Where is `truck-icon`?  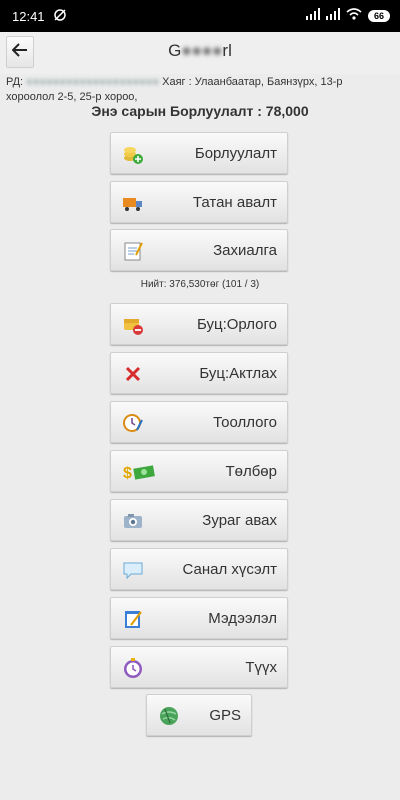
truck-icon is located at coordinates (133, 203).